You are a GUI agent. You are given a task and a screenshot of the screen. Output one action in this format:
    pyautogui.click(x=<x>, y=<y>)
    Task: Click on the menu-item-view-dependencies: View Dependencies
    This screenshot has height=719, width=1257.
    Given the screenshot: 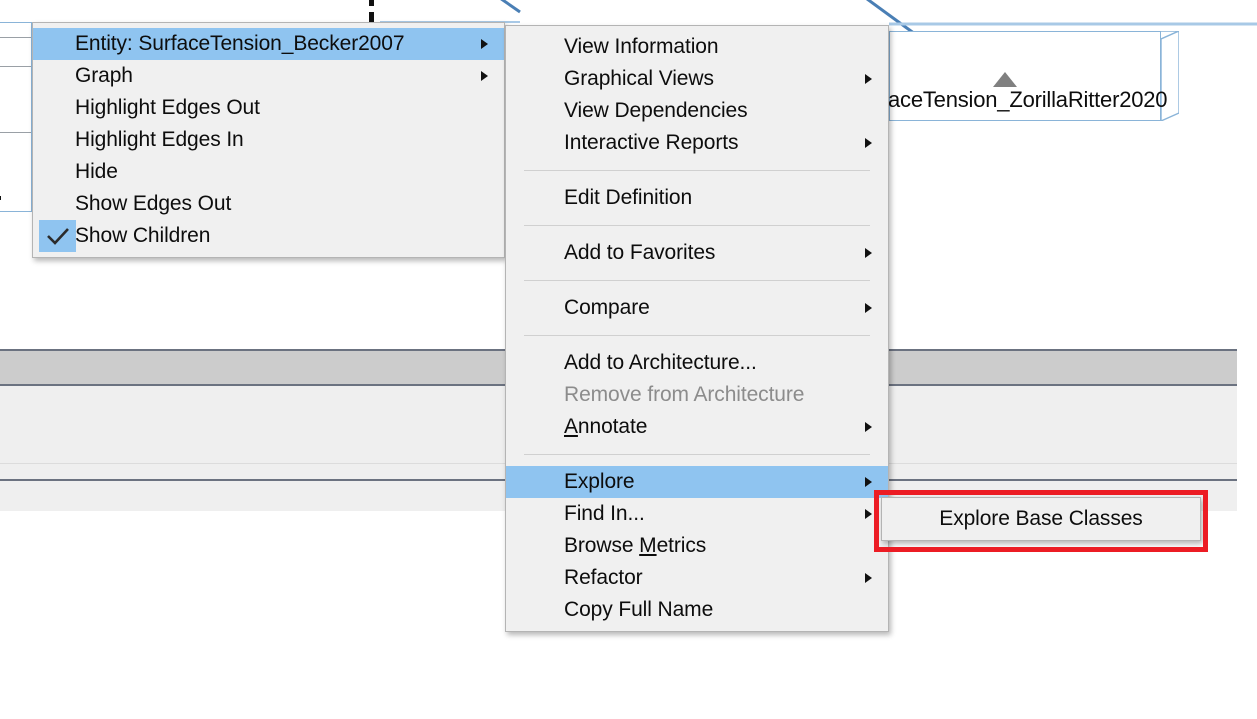 What is the action you would take?
    pyautogui.click(x=697, y=111)
    